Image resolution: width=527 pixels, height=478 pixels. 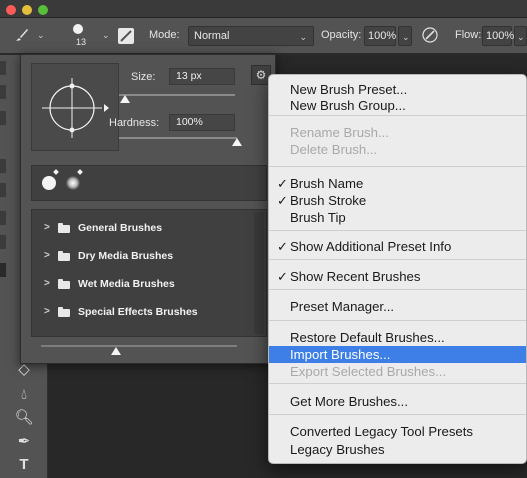 What do you see at coordinates (106, 35) in the screenshot?
I see `brush-picker-chevron-down-icon: ⌄` at bounding box center [106, 35].